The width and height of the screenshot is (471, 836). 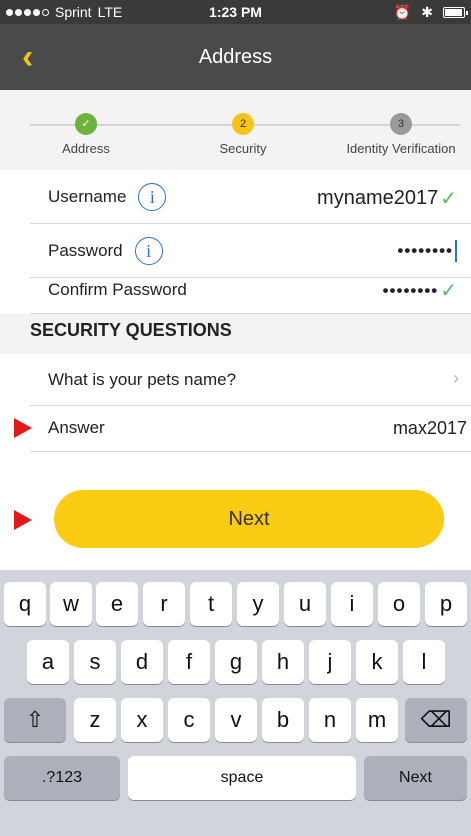 What do you see at coordinates (71, 604) in the screenshot?
I see `key-w: w` at bounding box center [71, 604].